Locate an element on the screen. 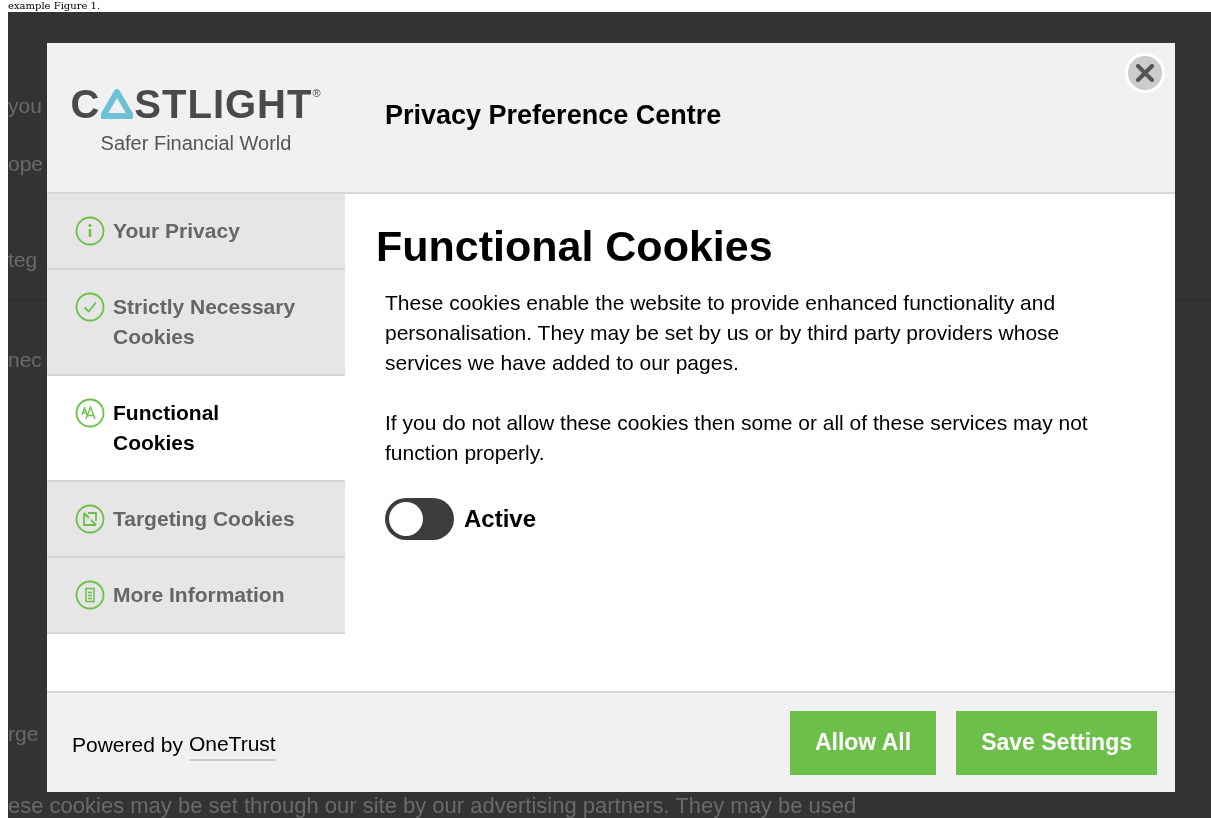 This screenshot has width=1211, height=818. sidebar-tab: Strictly Necessary Cookies is located at coordinates (196, 323).